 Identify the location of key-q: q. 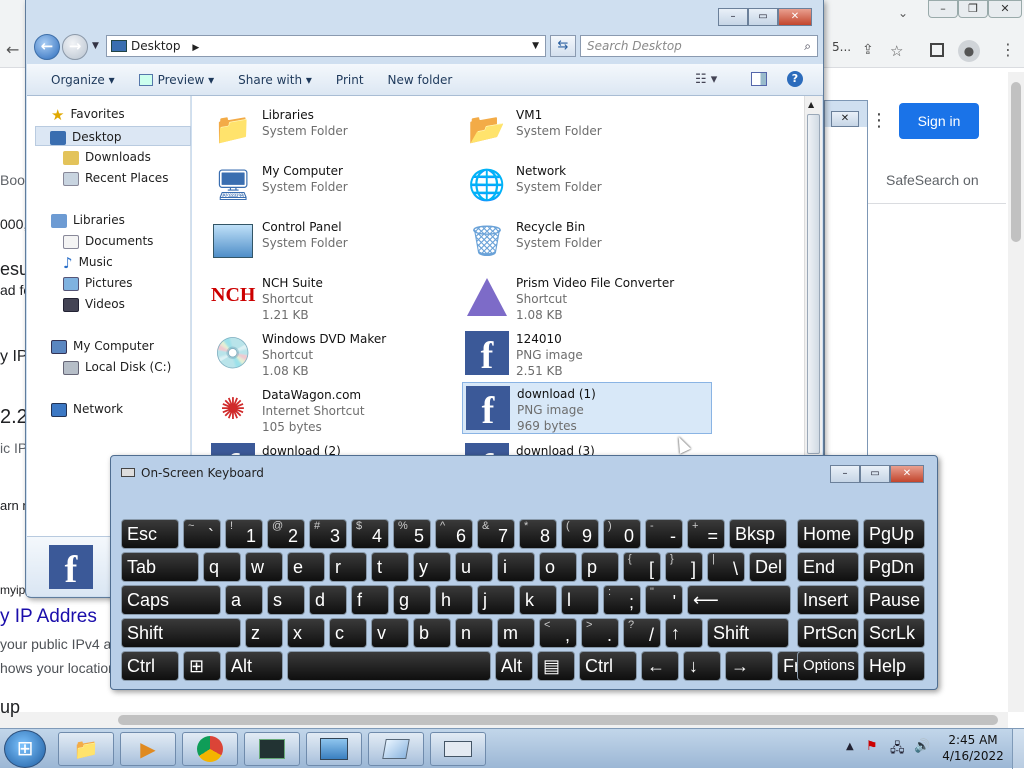
(222, 567).